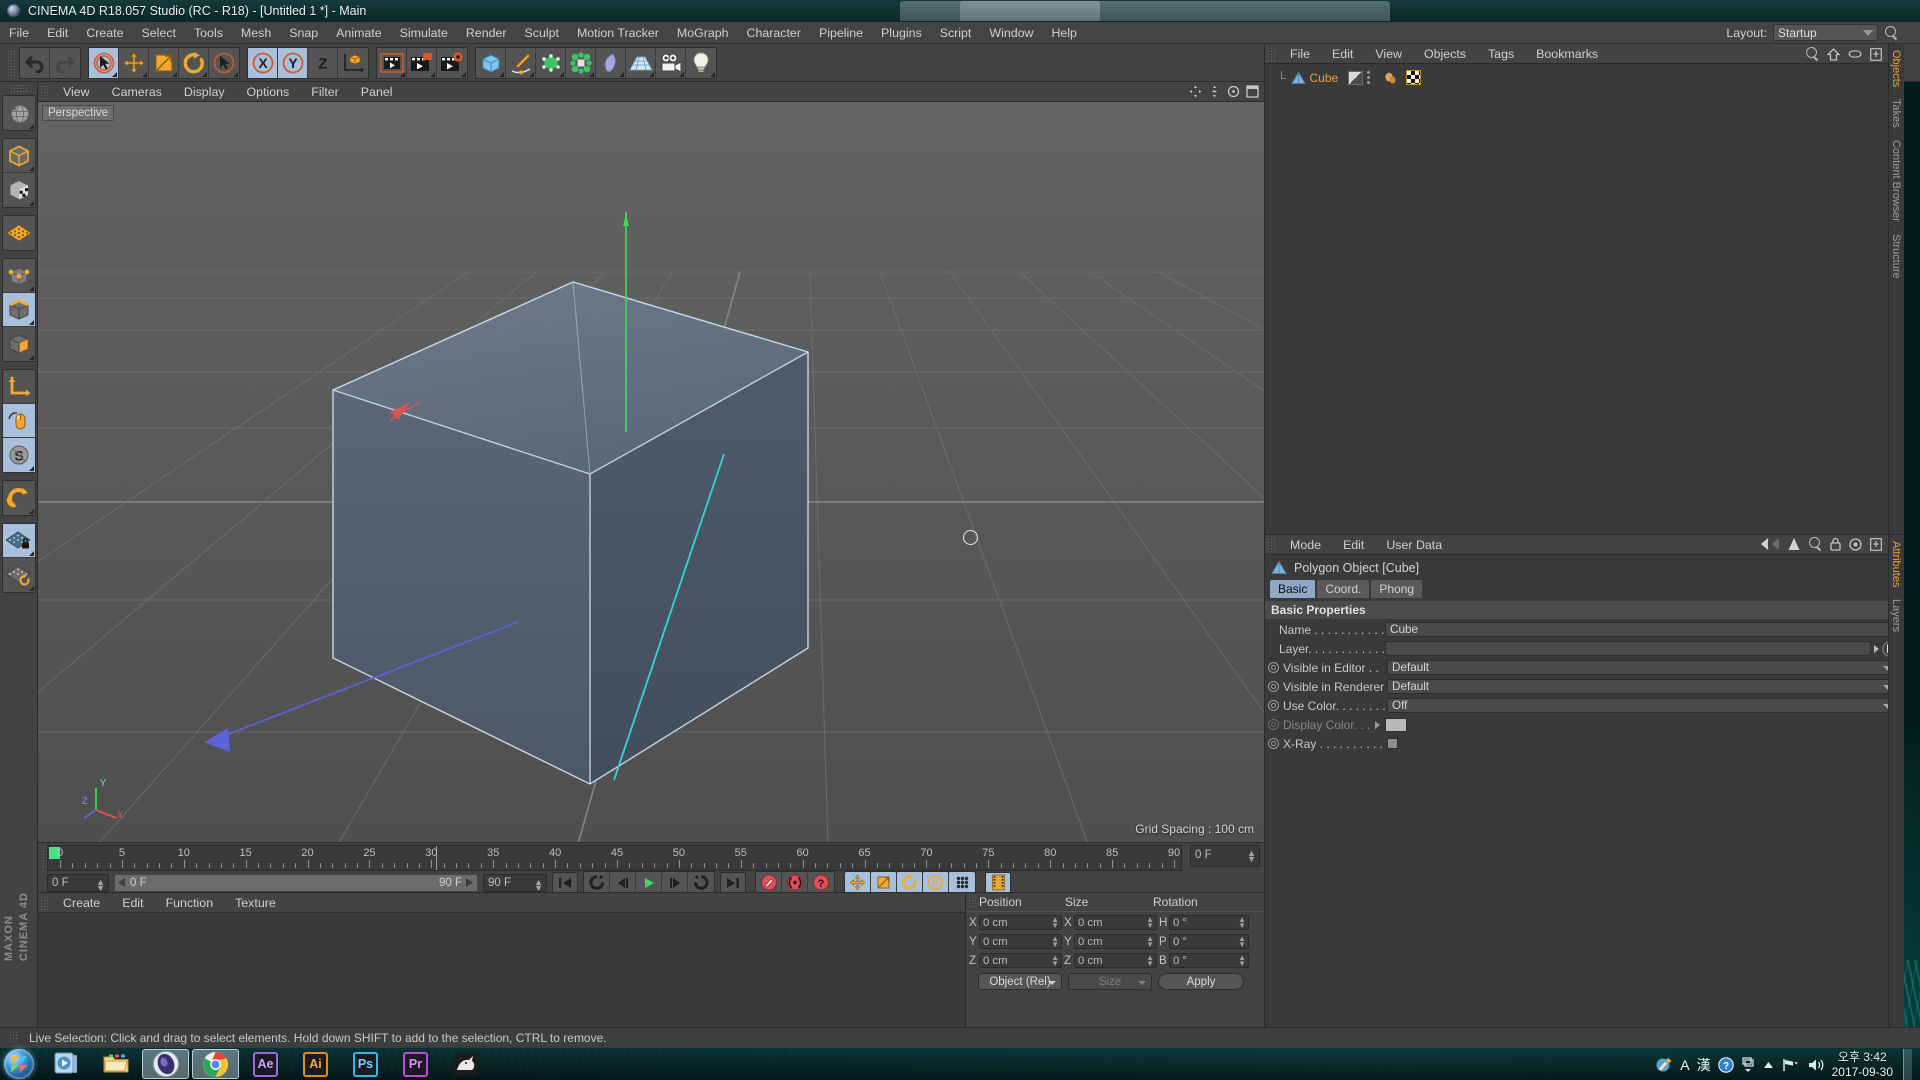 The width and height of the screenshot is (1920, 1080). Describe the element at coordinates (1388, 54) in the screenshot. I see `object-menu-view: View` at that location.